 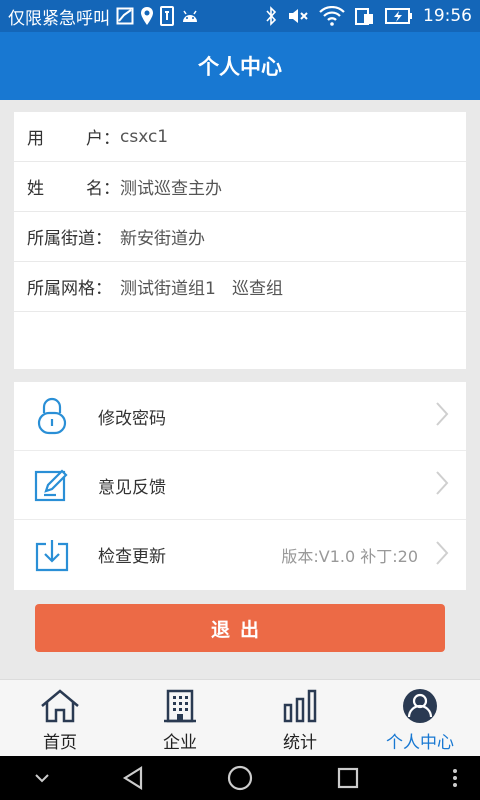 I want to click on profile-row-name: 姓 名： 测试巡查主办, so click(x=240, y=187).